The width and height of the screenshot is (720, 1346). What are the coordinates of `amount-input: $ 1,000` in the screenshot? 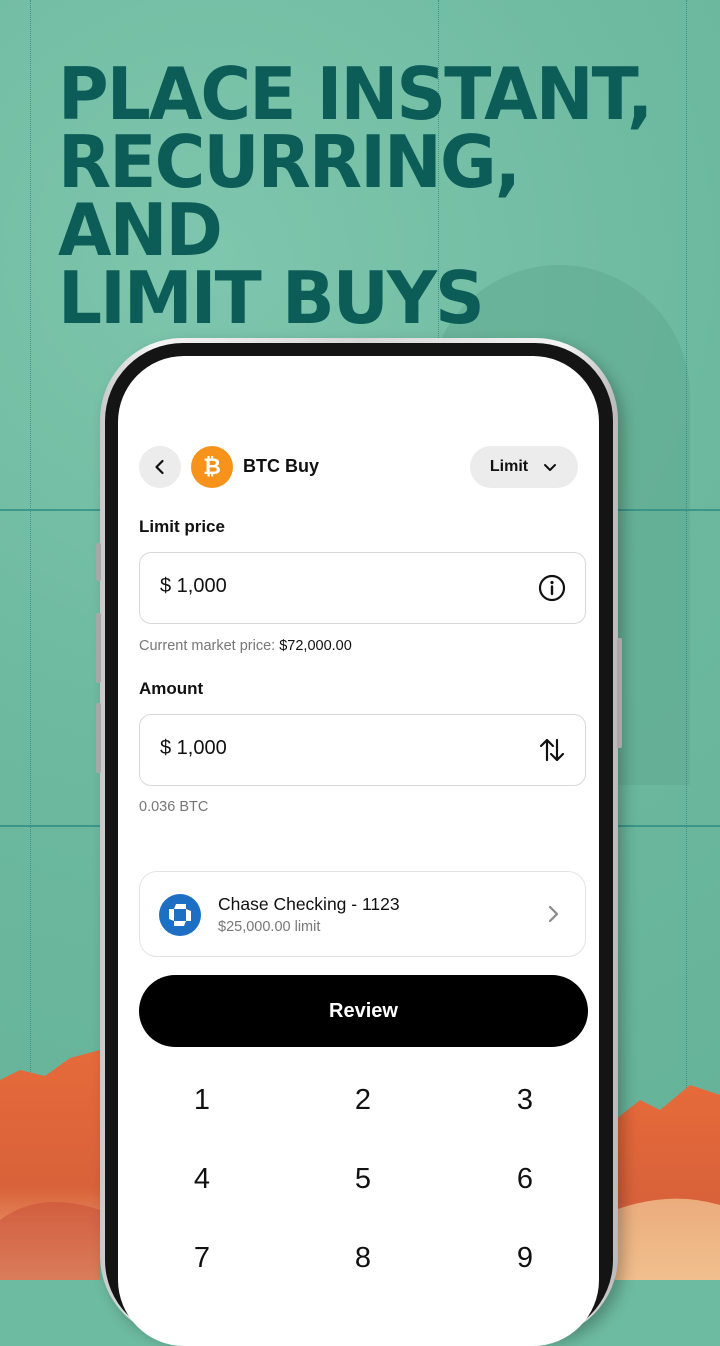 It's located at (362, 750).